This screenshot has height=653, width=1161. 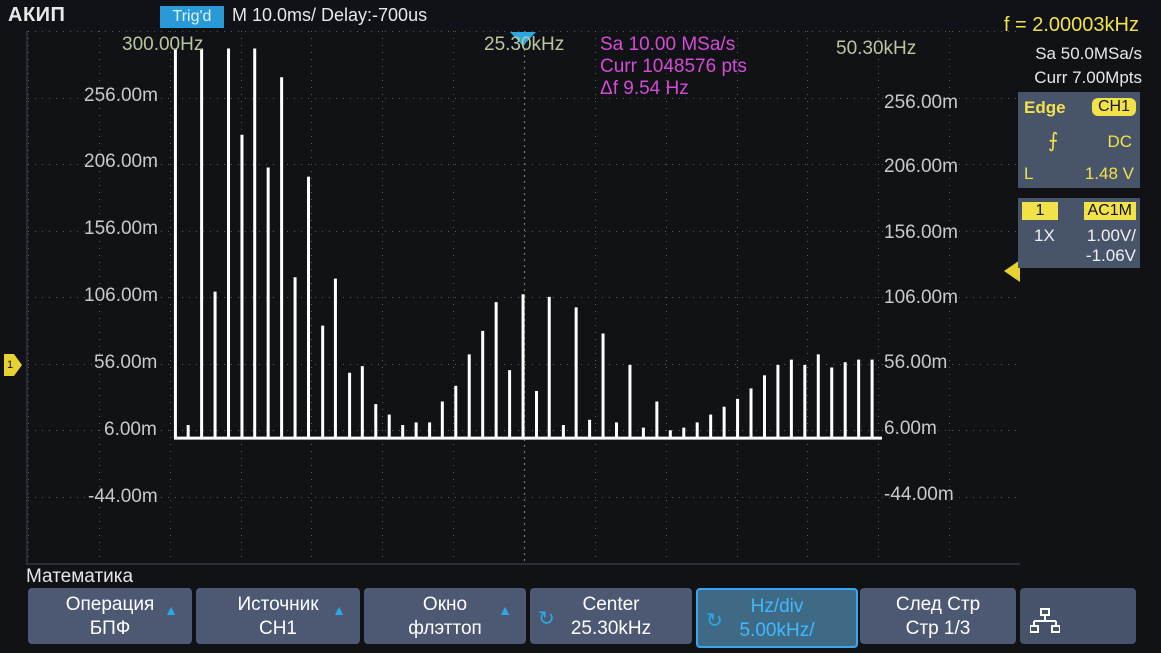 What do you see at coordinates (121, 295) in the screenshot?
I see `y-label-left-4: 106.00m` at bounding box center [121, 295].